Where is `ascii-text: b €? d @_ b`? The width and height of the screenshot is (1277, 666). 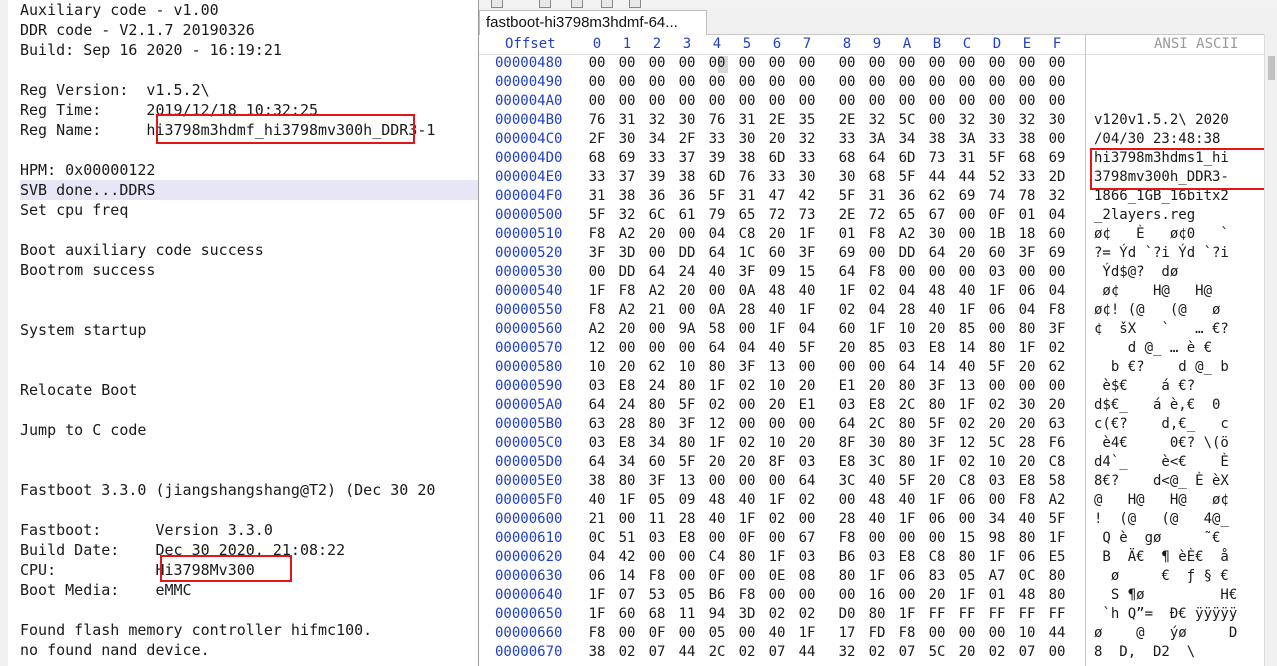
ascii-text: b €? d @_ b is located at coordinates (1161, 367).